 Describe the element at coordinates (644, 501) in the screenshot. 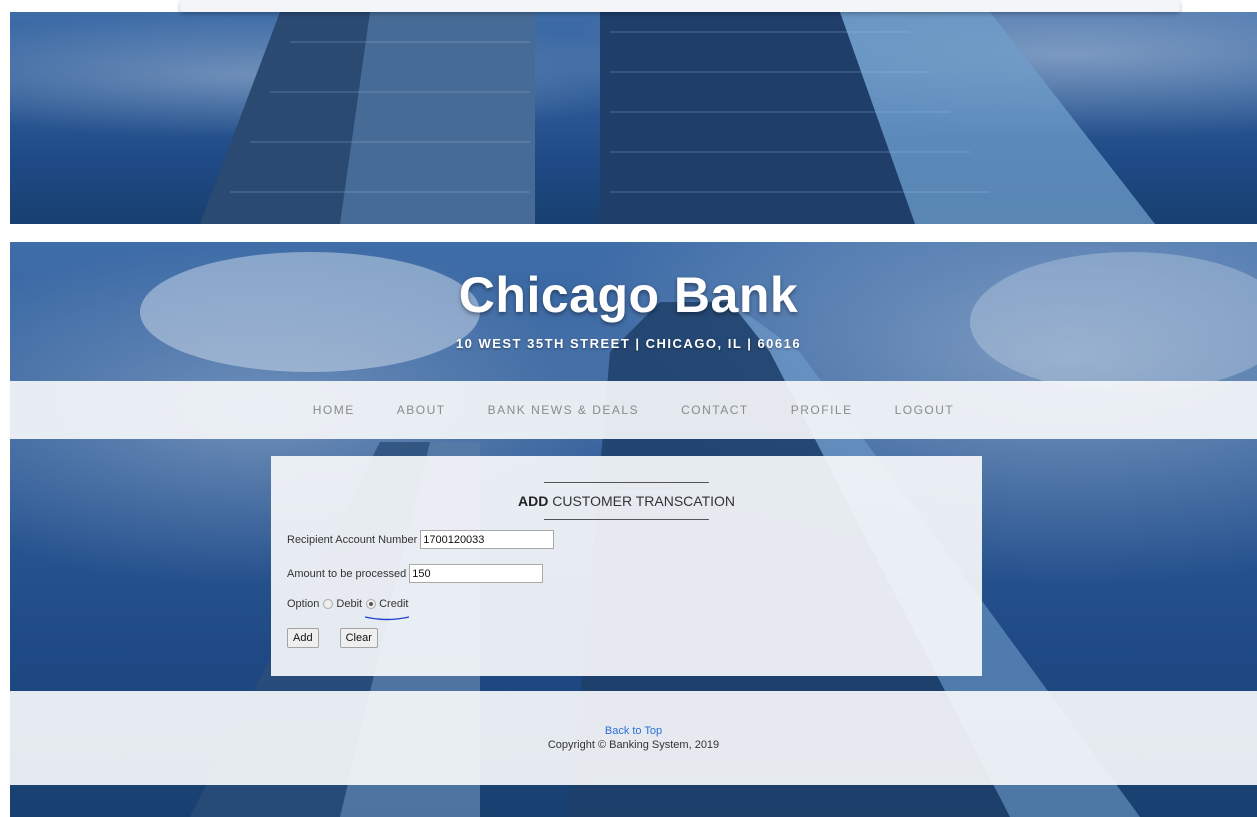

I see `form-heading-rest: CUSTOMER TRANSCATION` at that location.